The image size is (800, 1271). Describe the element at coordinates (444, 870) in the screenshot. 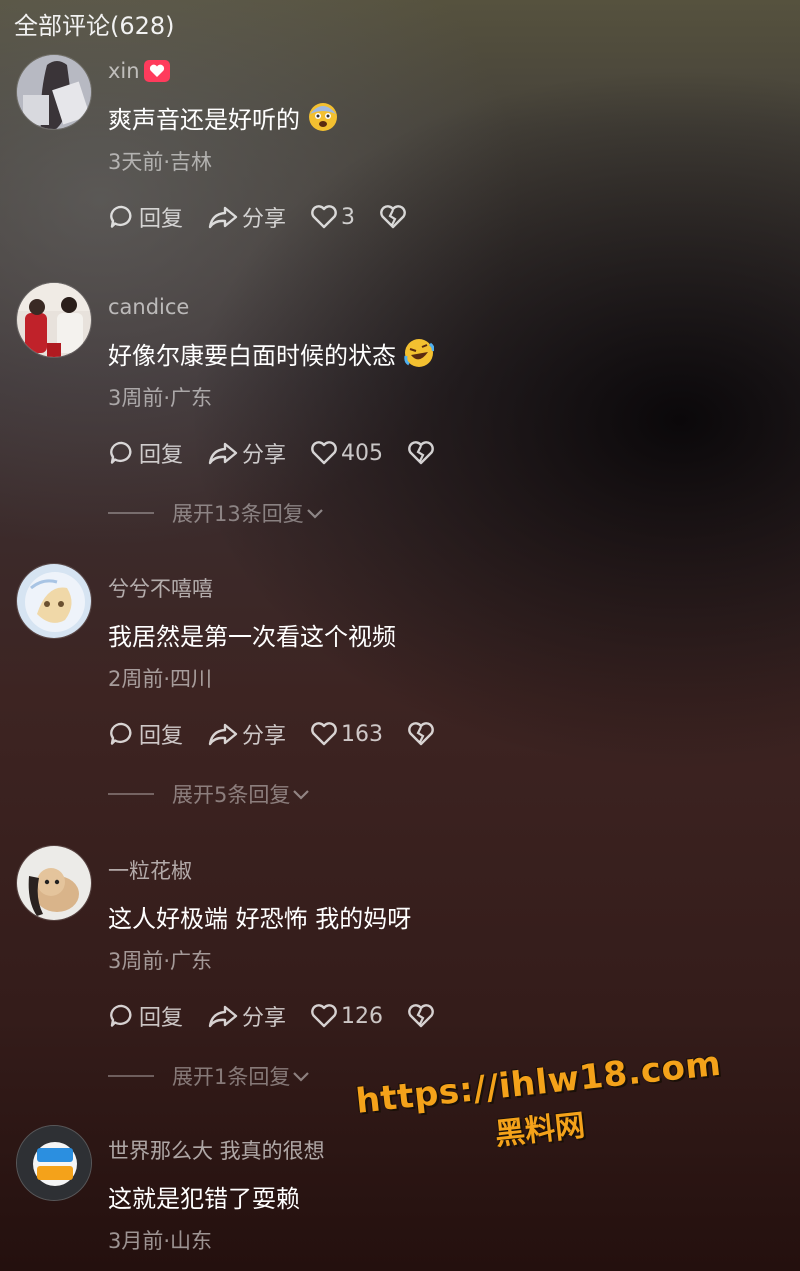

I see `username: 一粒花椒` at that location.